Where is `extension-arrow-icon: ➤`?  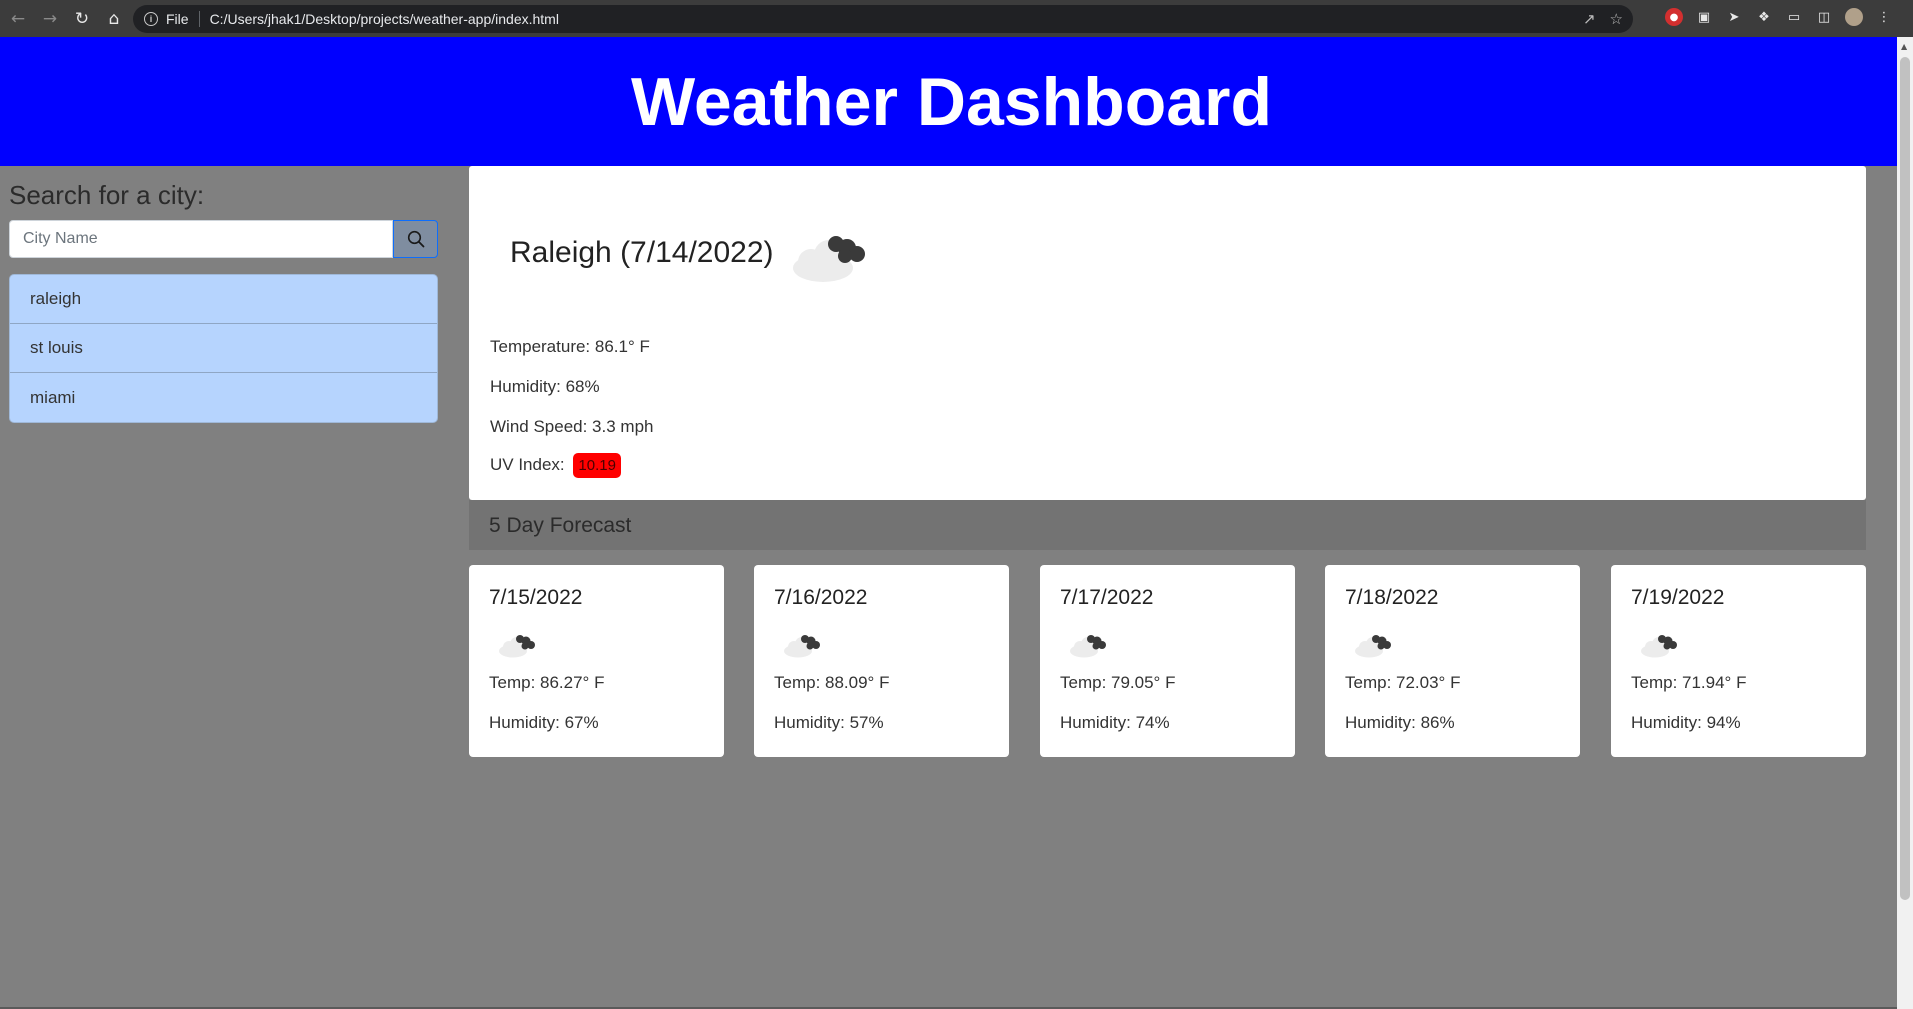
extension-arrow-icon: ➤ is located at coordinates (1734, 17).